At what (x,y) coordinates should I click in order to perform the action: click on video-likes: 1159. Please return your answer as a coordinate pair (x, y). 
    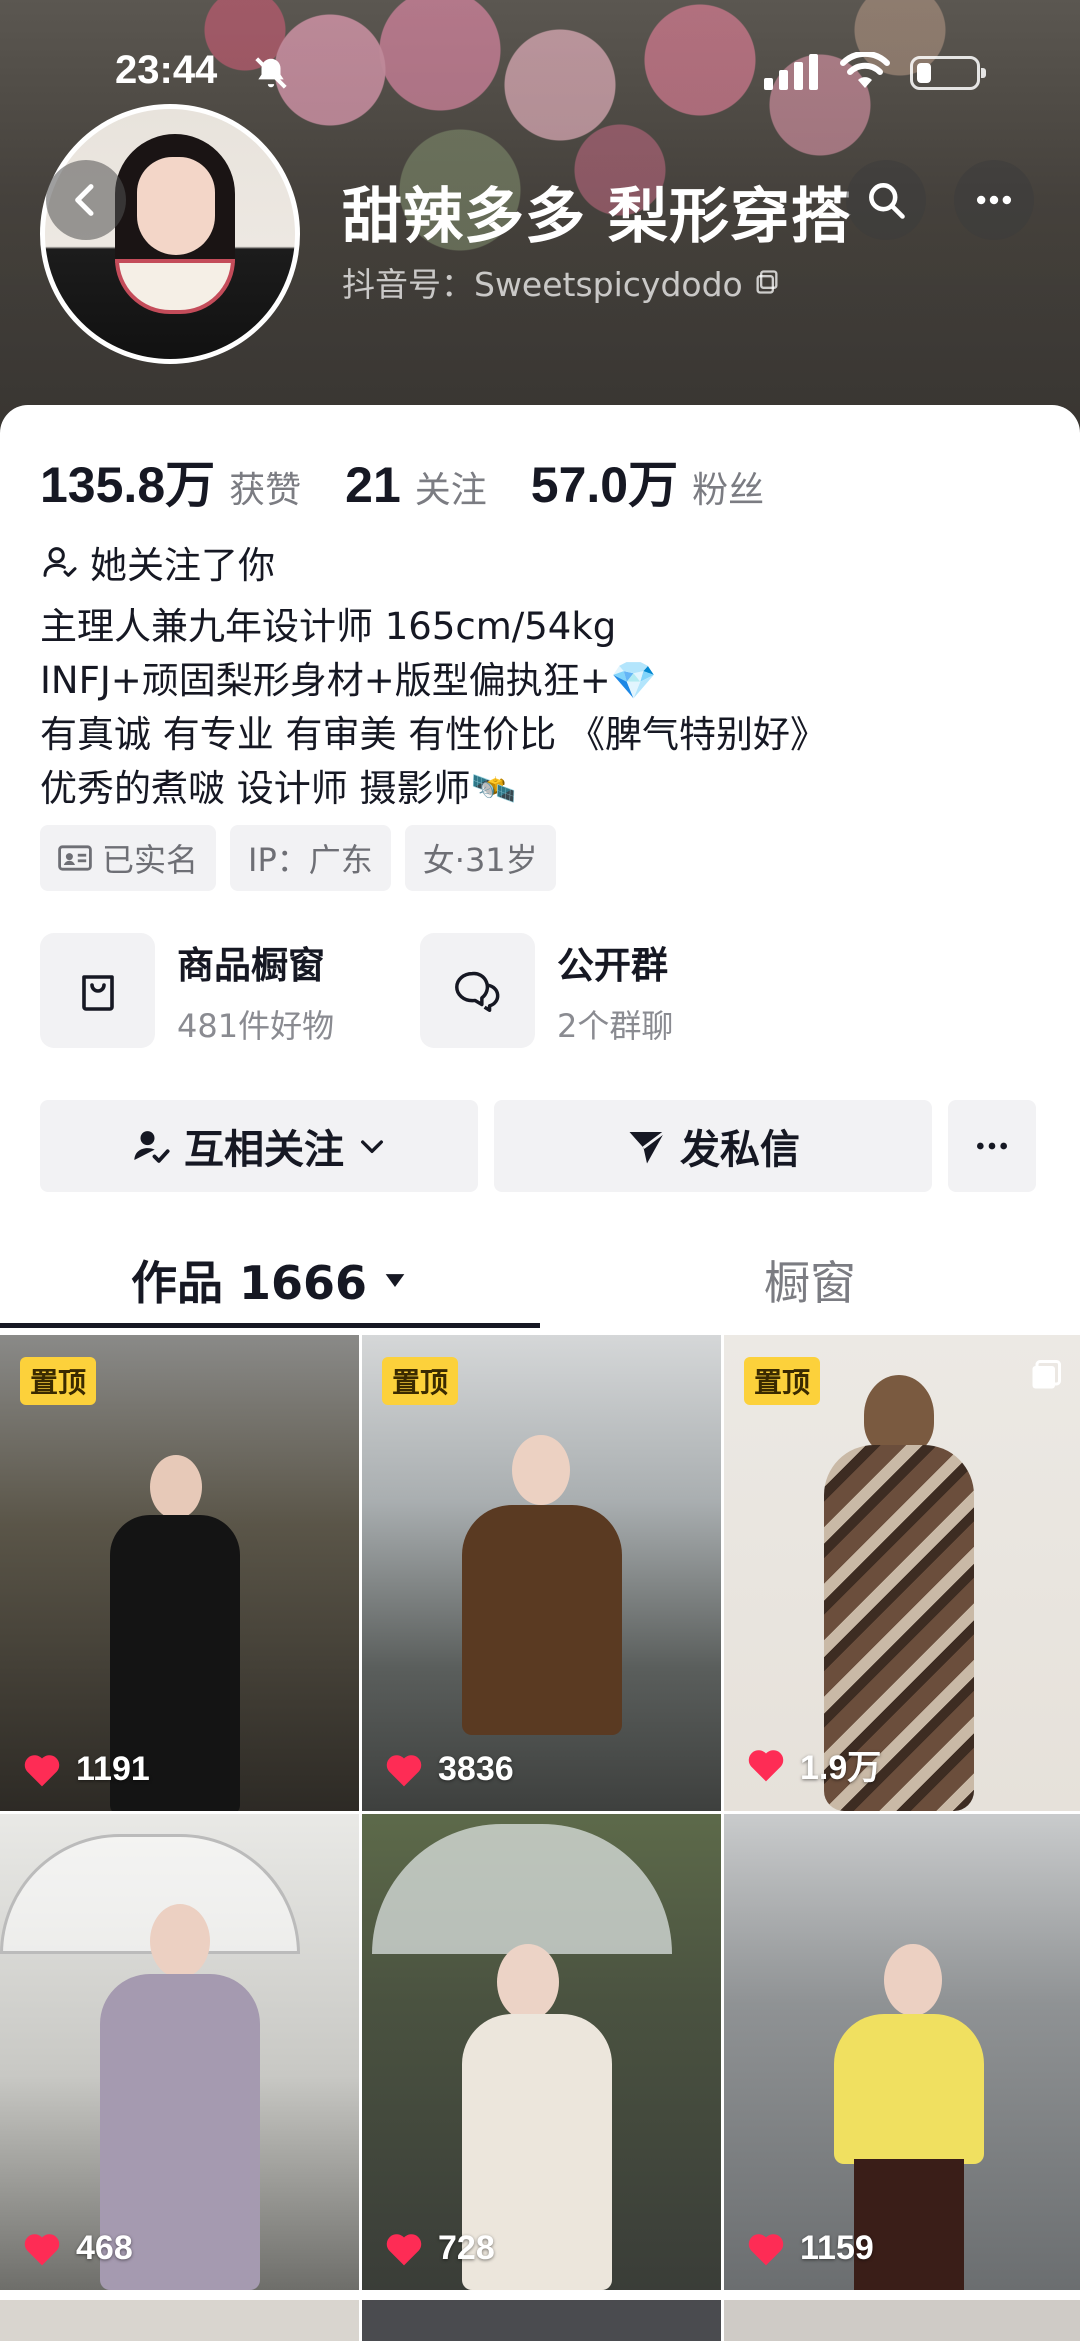
    Looking at the image, I should click on (810, 2248).